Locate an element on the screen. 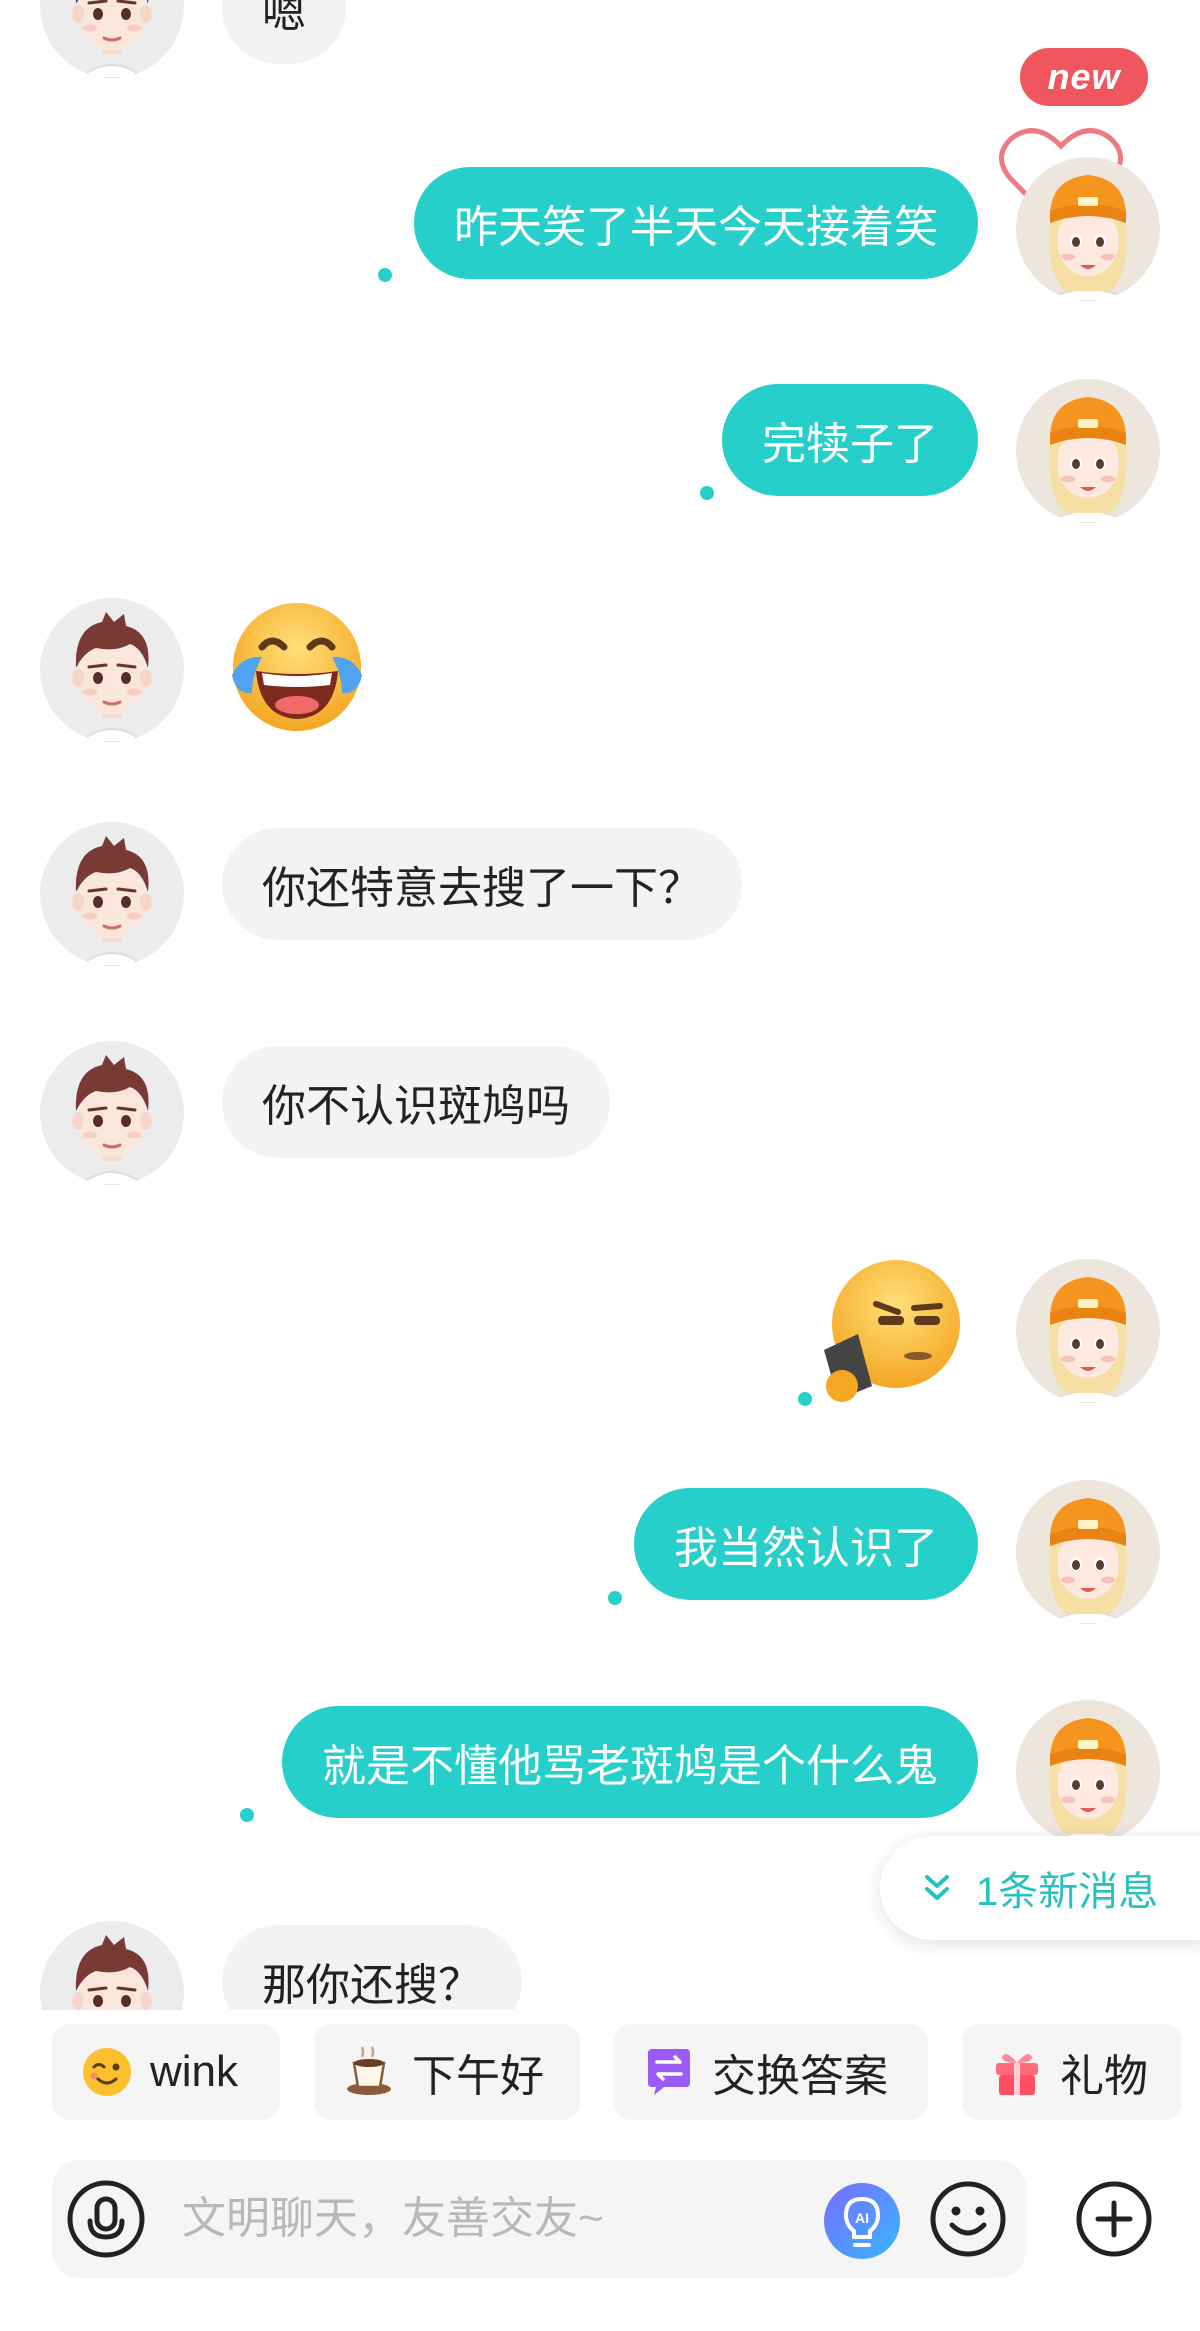 This screenshot has height=2331, width=1200. side-eye-phone-emoji is located at coordinates (893, 1327).